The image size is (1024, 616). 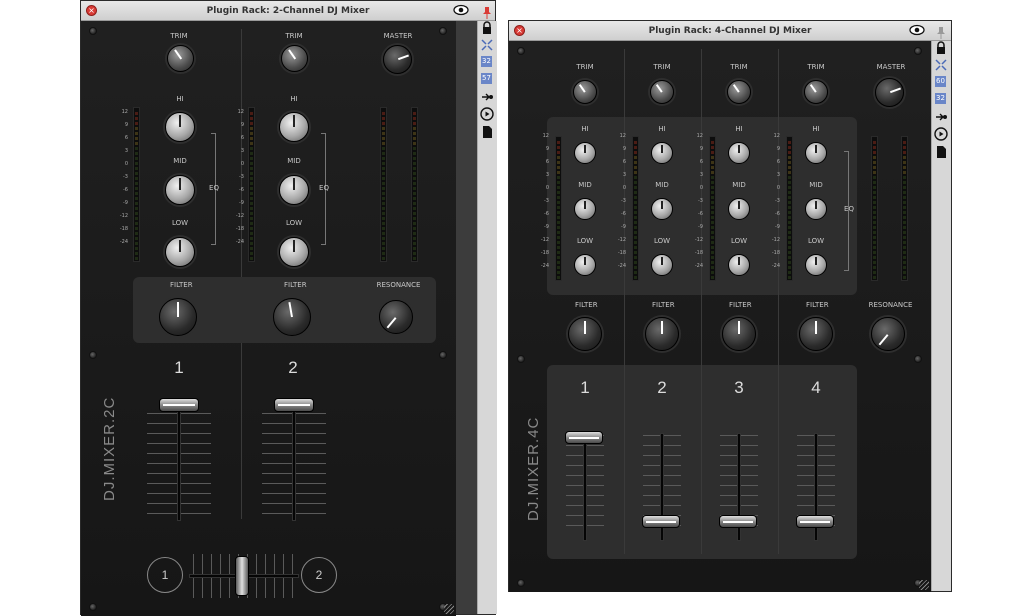 I want to click on titlebar: × Plugin Rack: 2-Channel DJ Mixer, so click(x=288, y=11).